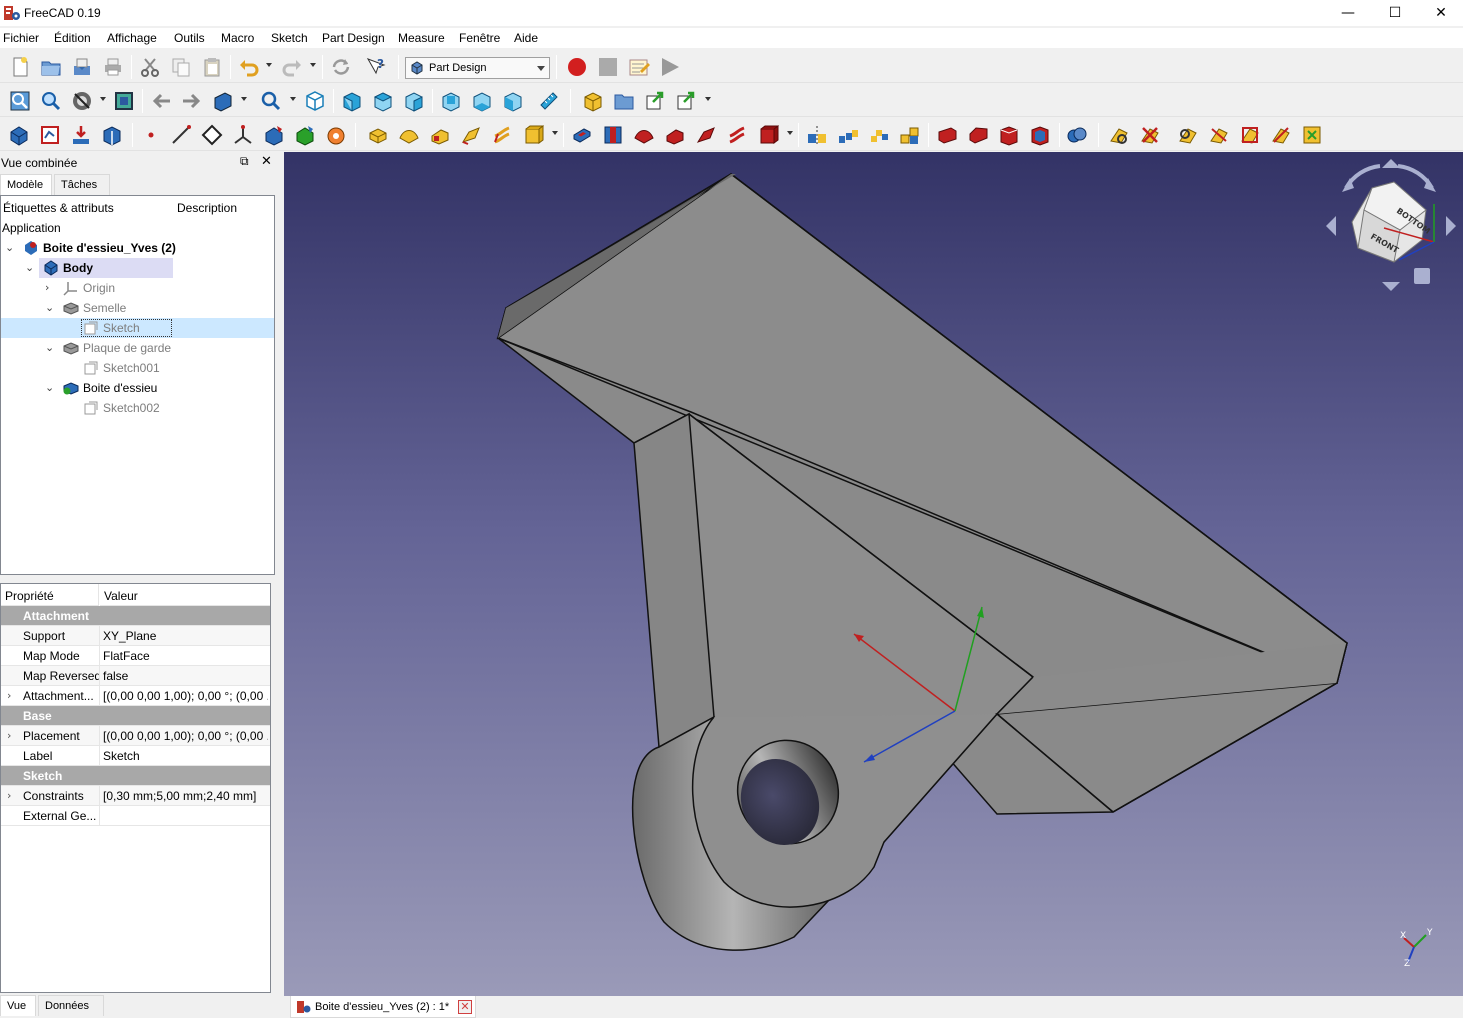 The image size is (1463, 1018). What do you see at coordinates (451, 101) in the screenshot?
I see `view-rear-icon` at bounding box center [451, 101].